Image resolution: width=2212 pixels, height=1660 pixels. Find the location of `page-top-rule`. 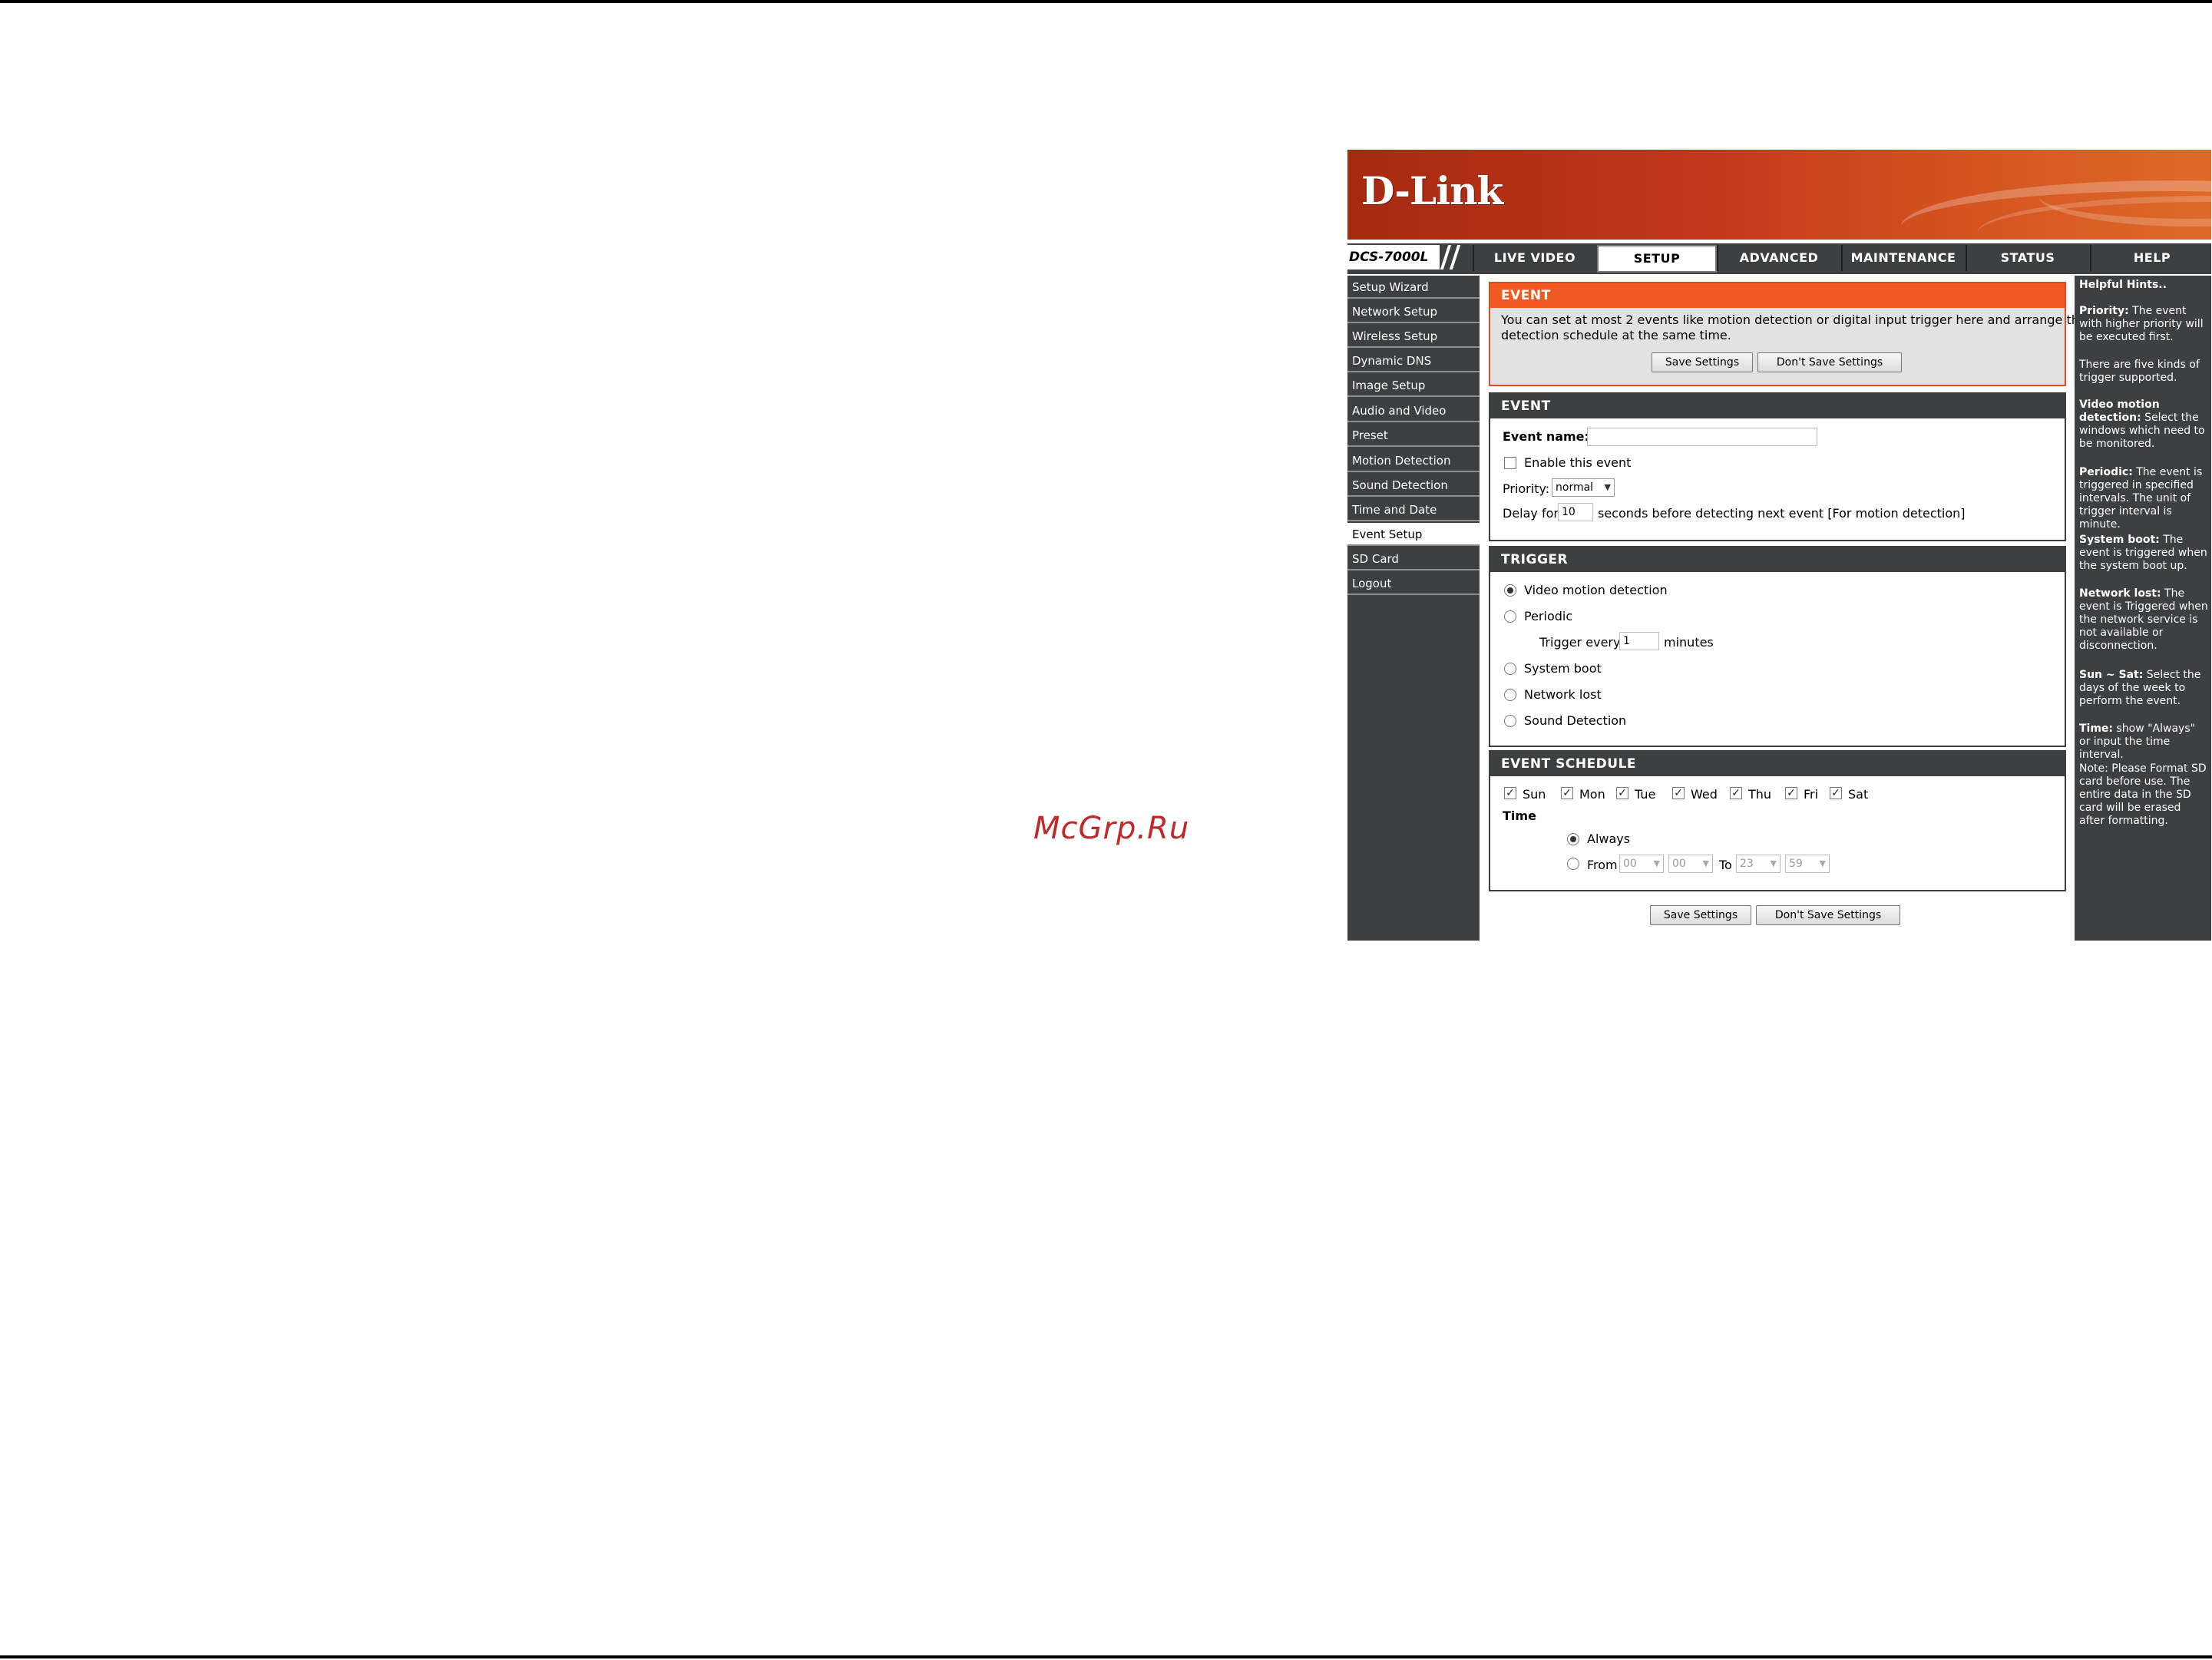

page-top-rule is located at coordinates (1106, 1).